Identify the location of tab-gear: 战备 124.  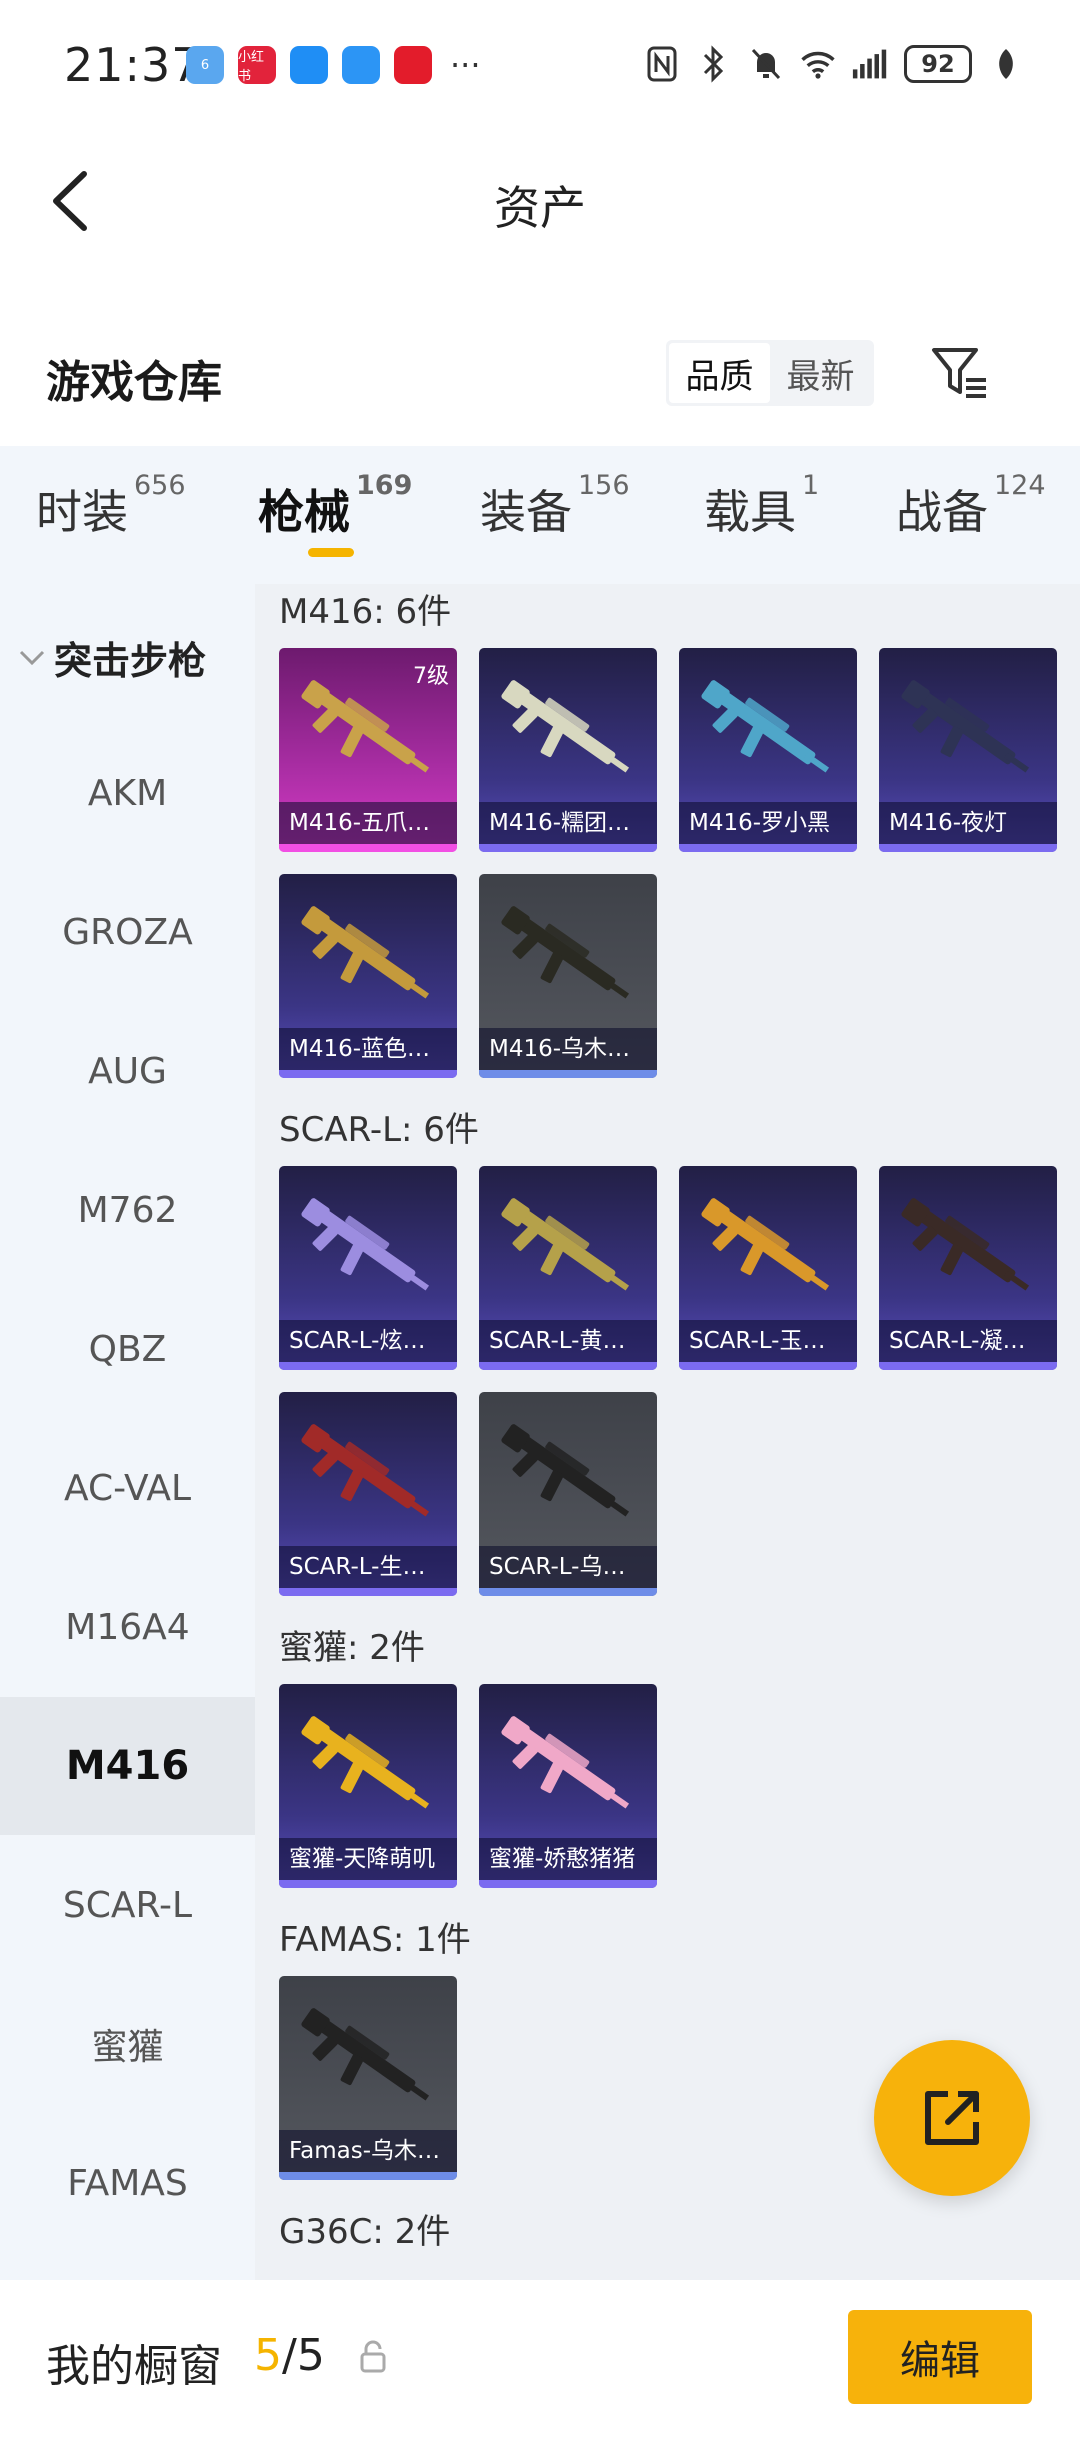
(971, 506).